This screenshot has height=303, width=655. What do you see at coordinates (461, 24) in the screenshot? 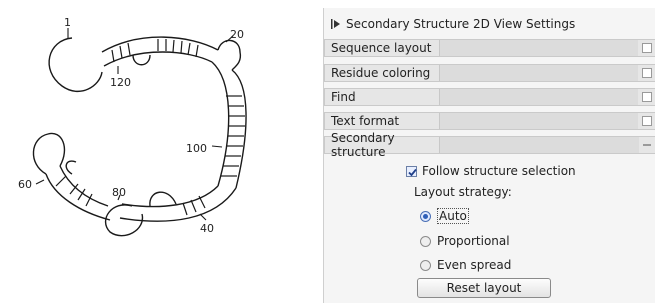
I see `panel-title: Secondary Structure 2D View Settings` at bounding box center [461, 24].